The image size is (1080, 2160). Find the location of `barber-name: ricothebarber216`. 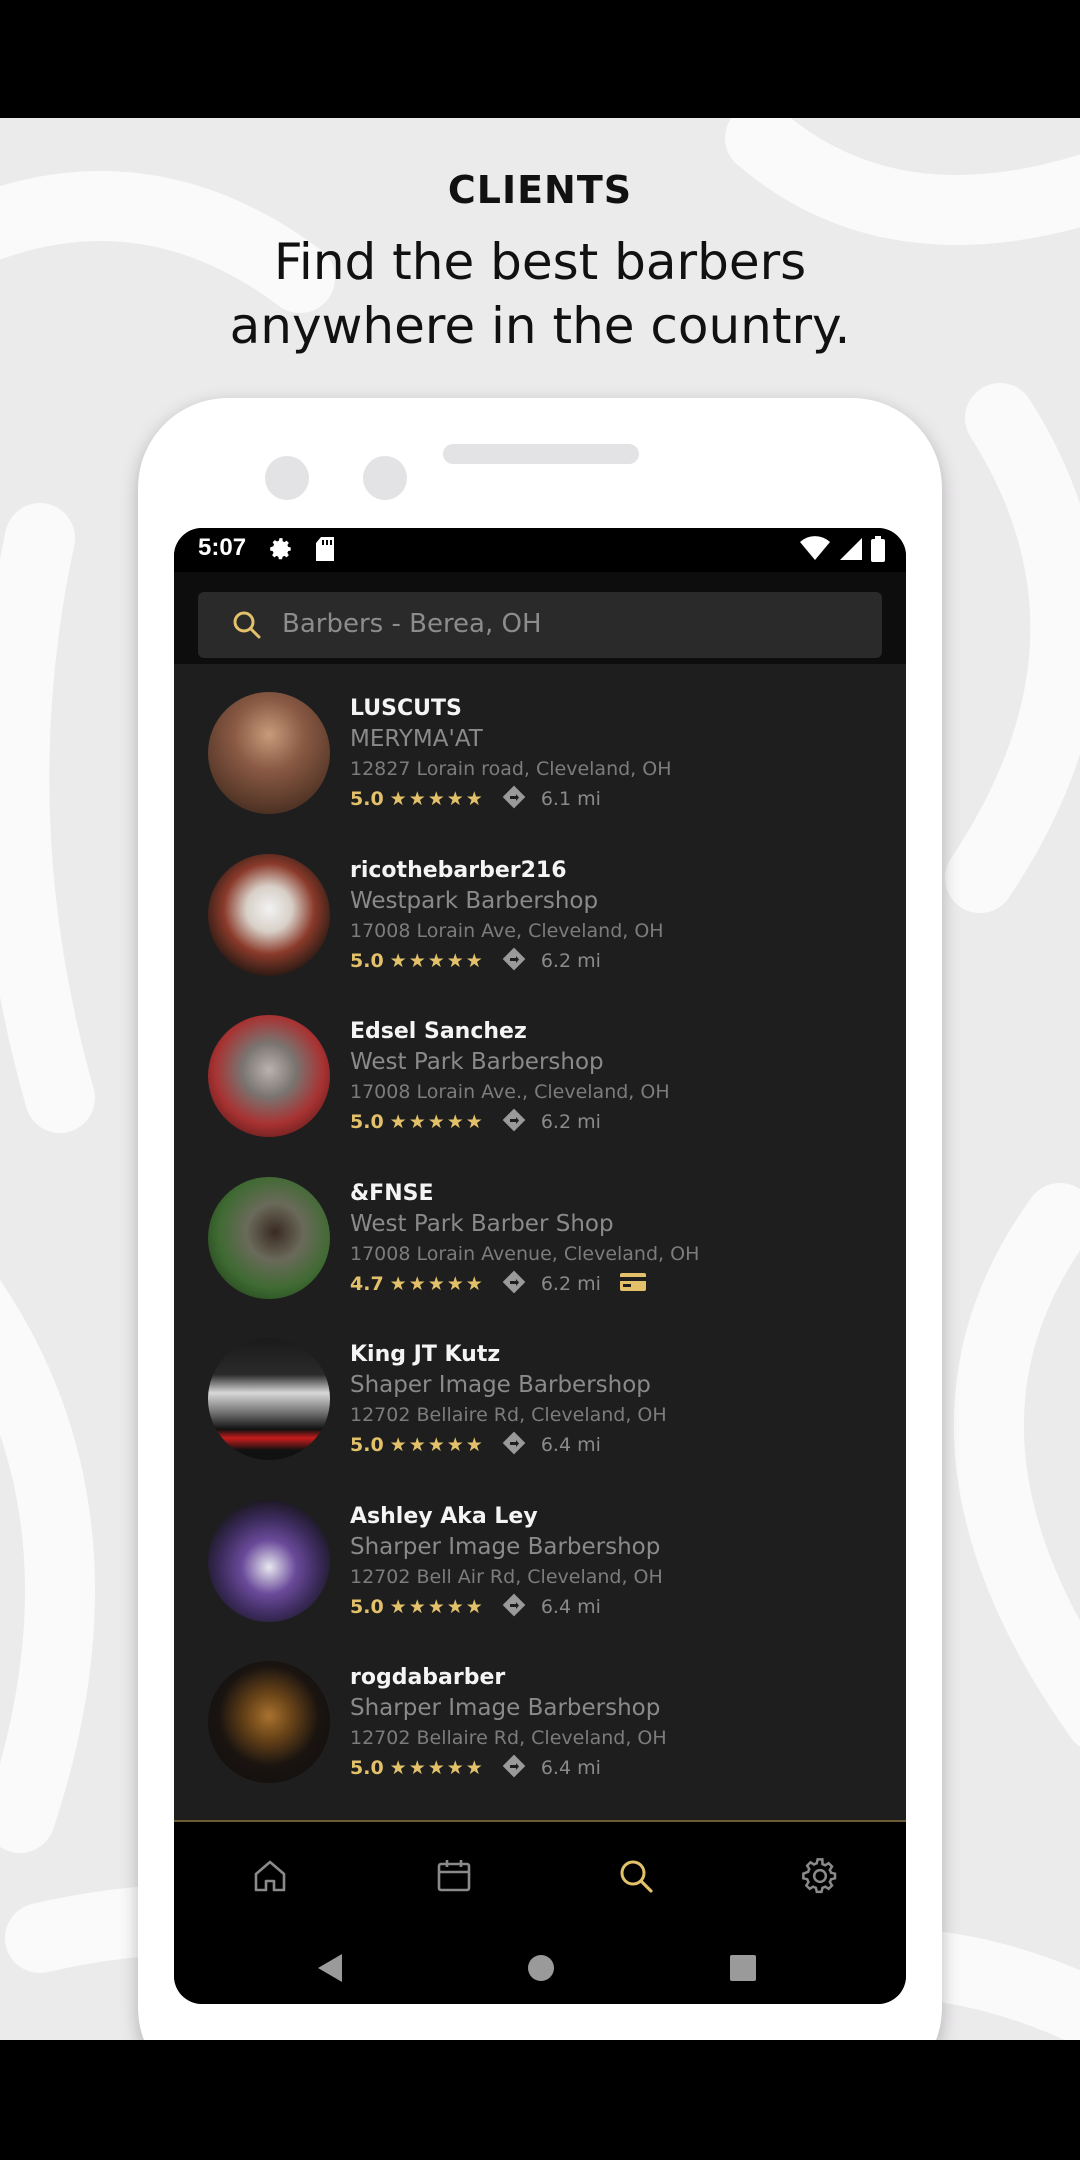

barber-name: ricothebarber216 is located at coordinates (458, 870).